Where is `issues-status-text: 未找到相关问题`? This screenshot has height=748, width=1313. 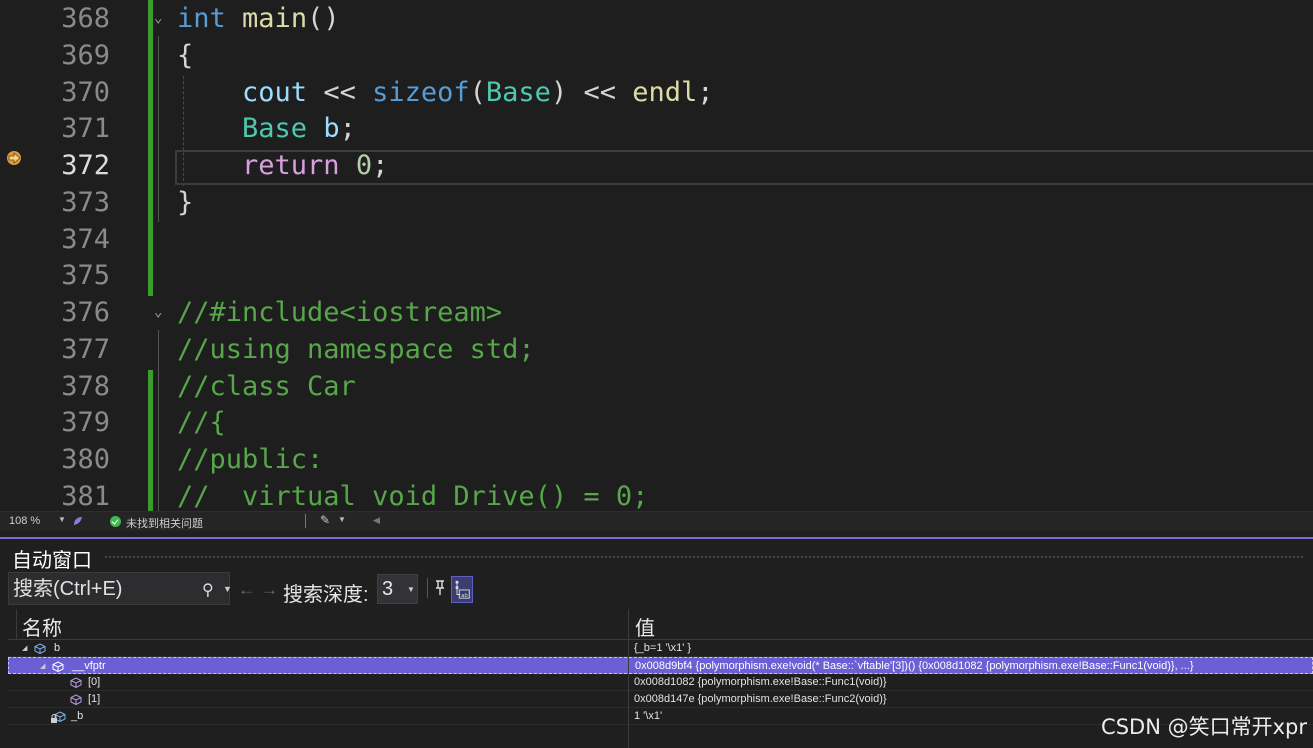 issues-status-text: 未找到相关问题 is located at coordinates (164, 523).